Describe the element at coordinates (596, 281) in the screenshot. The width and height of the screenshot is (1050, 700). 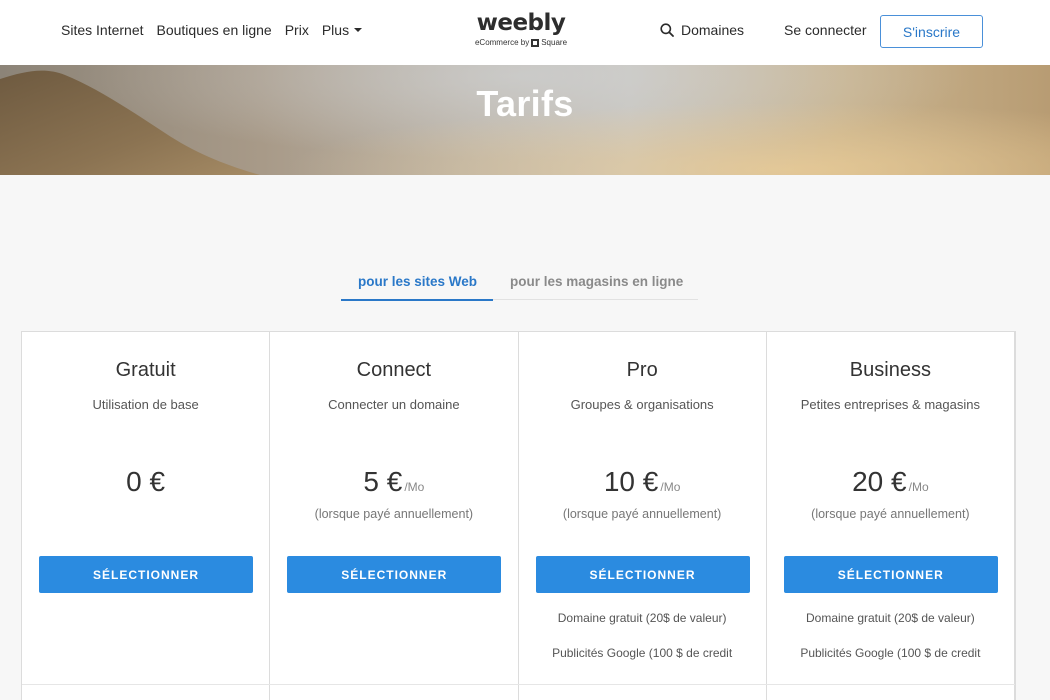
I see `tab-magasins-en-ligne: pour les magasins en ligne` at that location.